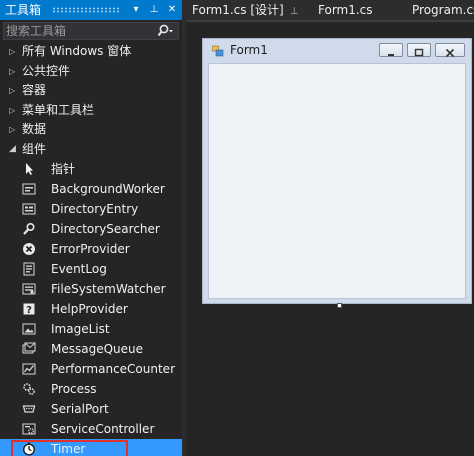 Image resolution: width=474 pixels, height=456 pixels. Describe the element at coordinates (12, 150) in the screenshot. I see `expanded-arrow-icon: ◢` at that location.